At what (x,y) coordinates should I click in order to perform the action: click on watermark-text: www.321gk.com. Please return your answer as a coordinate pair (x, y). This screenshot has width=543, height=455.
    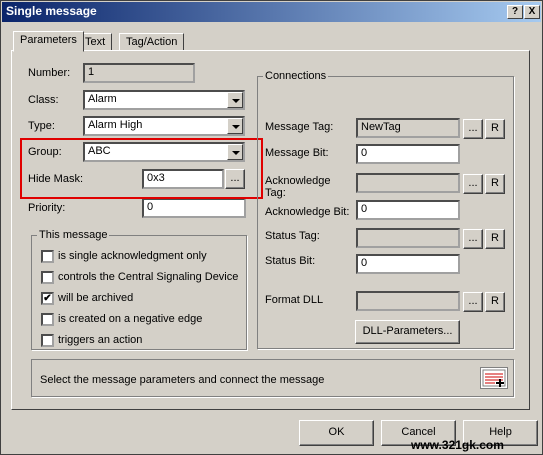
    Looking at the image, I should click on (457, 445).